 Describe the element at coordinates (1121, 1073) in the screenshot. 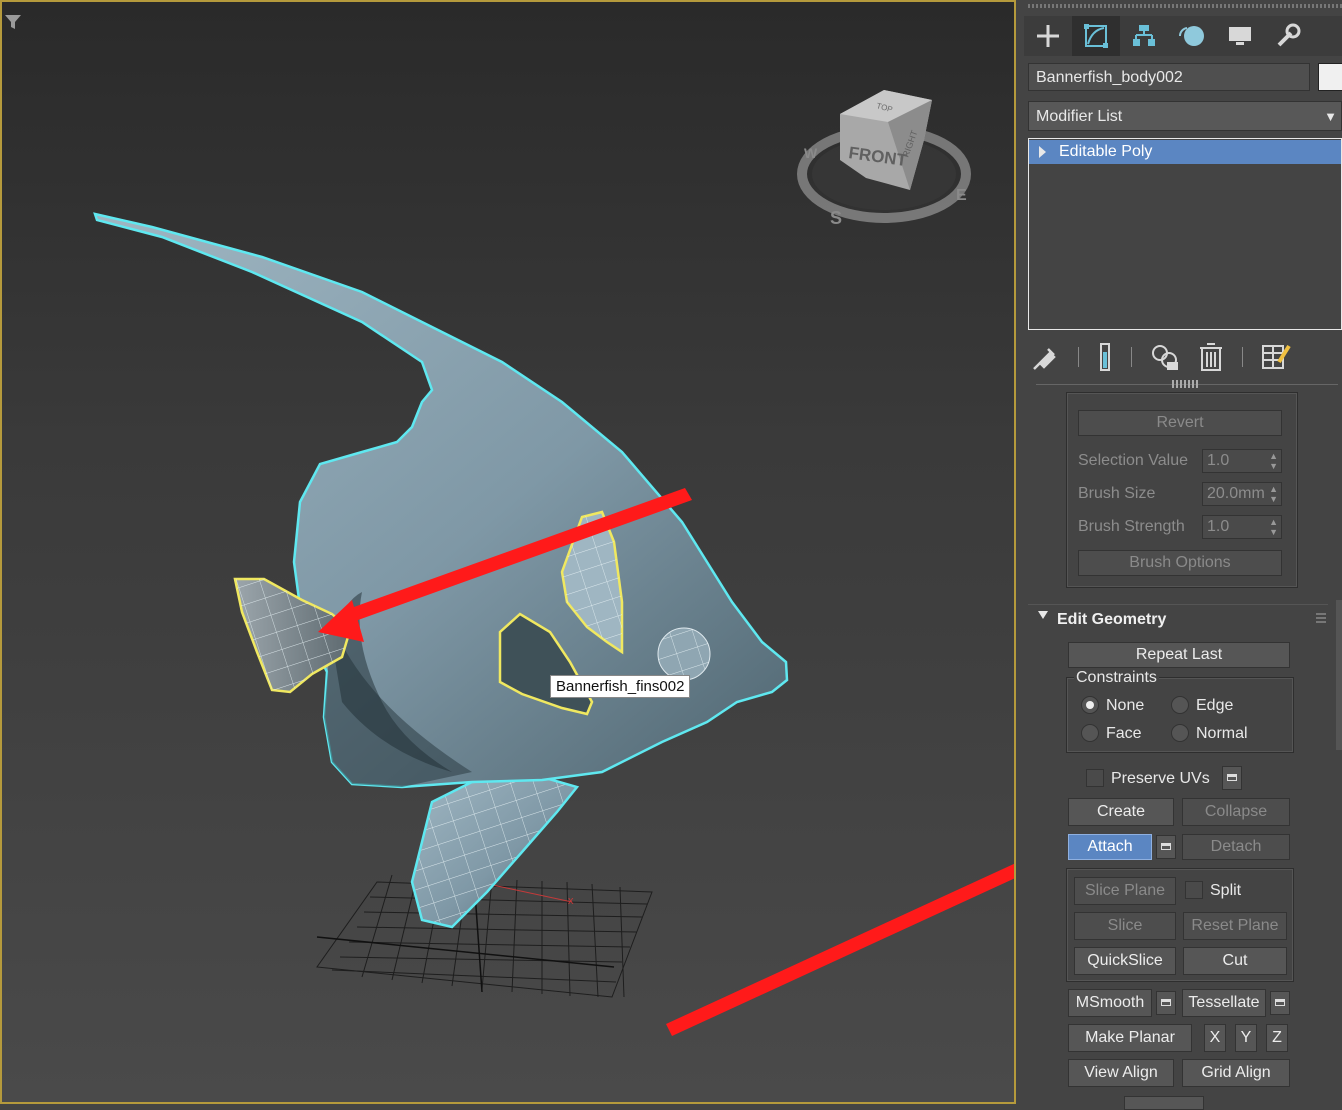

I see `view-align-button: View Align` at that location.